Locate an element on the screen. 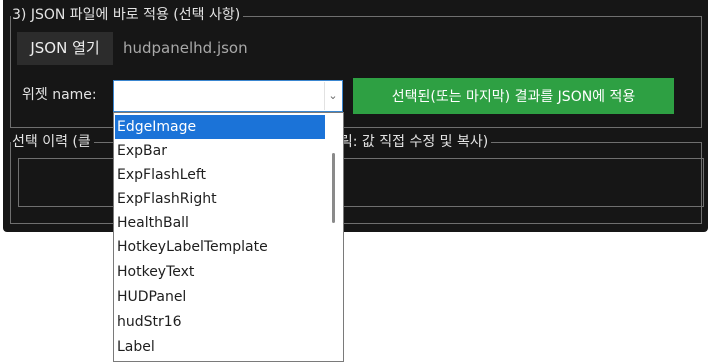  chevron-down-icon: ⌄ is located at coordinates (332, 96).